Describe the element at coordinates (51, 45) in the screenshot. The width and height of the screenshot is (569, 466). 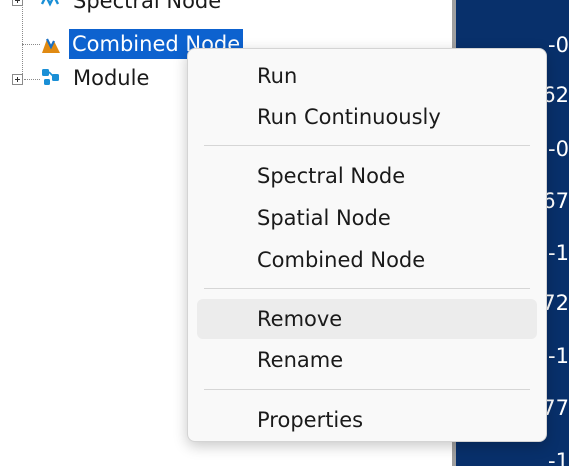
I see `combined-node-icon` at that location.